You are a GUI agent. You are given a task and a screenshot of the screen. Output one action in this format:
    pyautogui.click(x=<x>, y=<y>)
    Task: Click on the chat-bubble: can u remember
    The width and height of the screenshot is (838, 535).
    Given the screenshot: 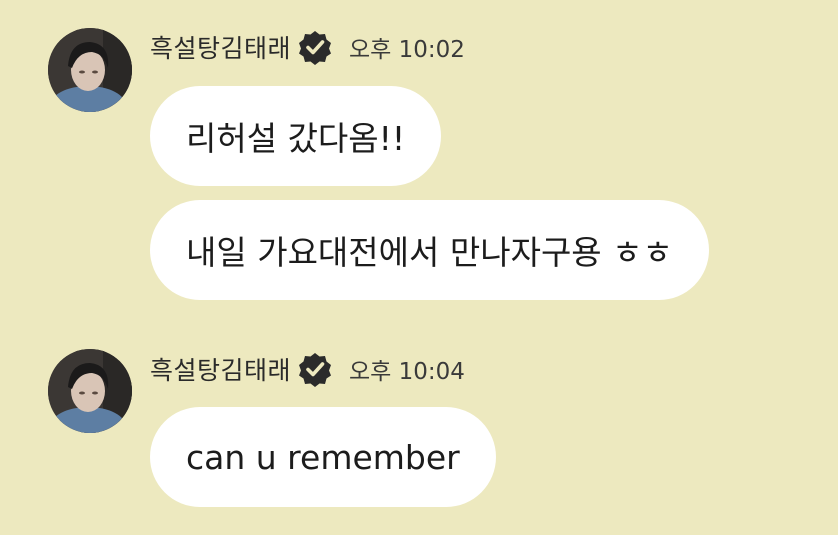 What is the action you would take?
    pyautogui.click(x=323, y=457)
    